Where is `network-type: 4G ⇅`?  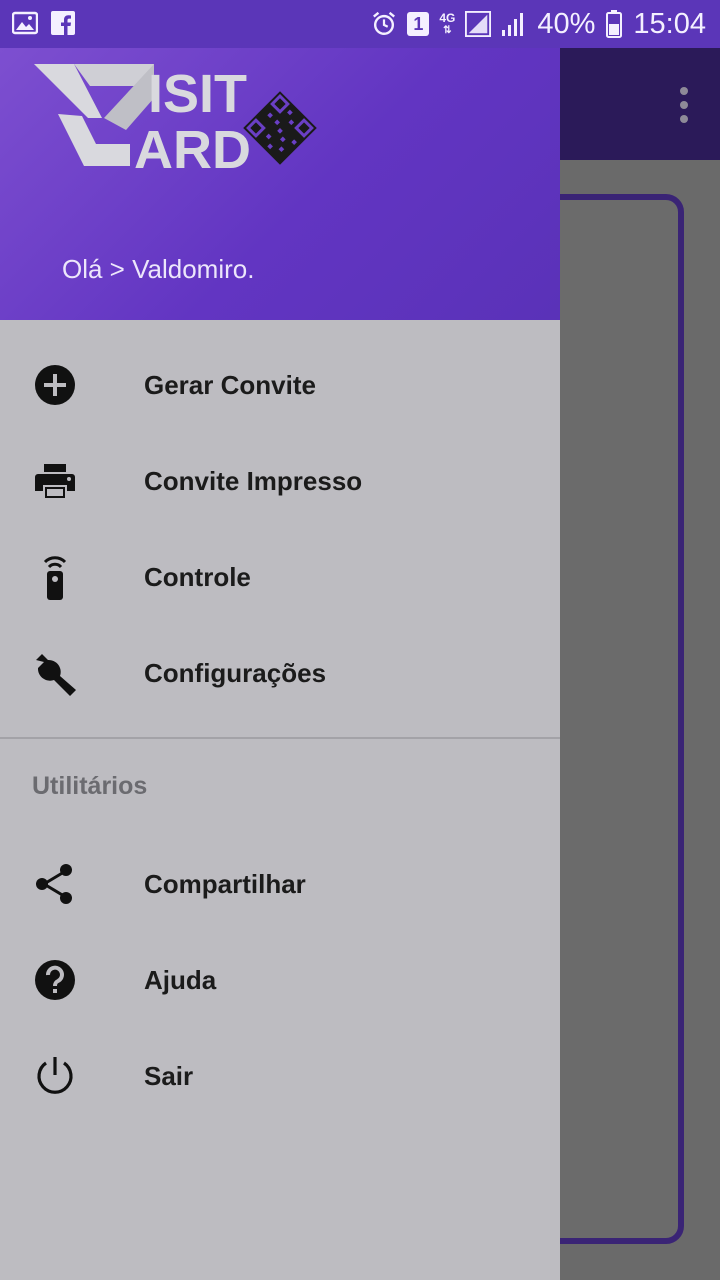
network-type: 4G ⇅ is located at coordinates (447, 23).